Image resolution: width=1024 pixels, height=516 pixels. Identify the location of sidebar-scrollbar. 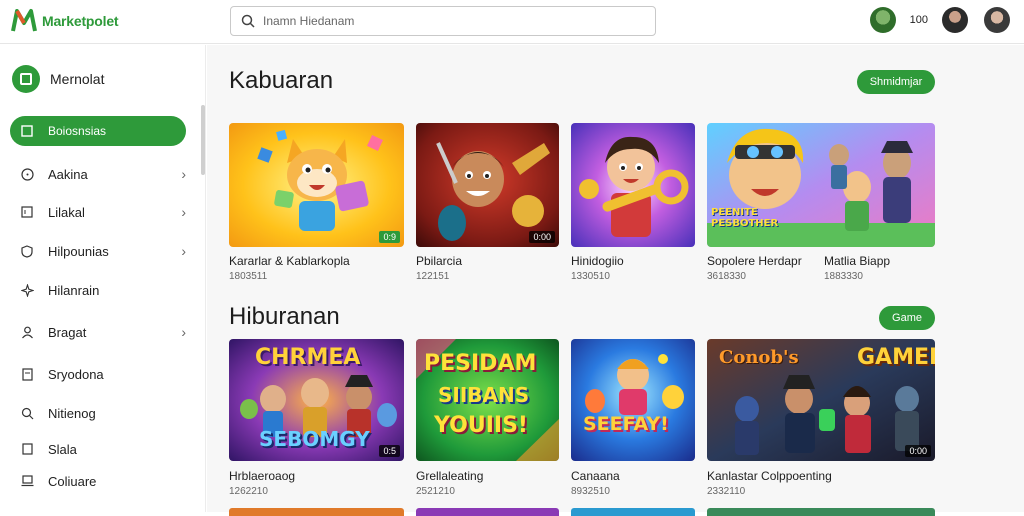
(203, 140).